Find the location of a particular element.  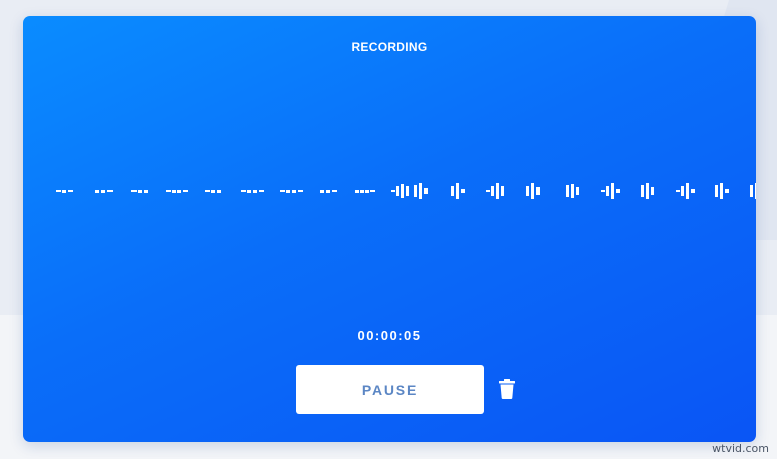

recording-title: RECORDING is located at coordinates (389, 47).